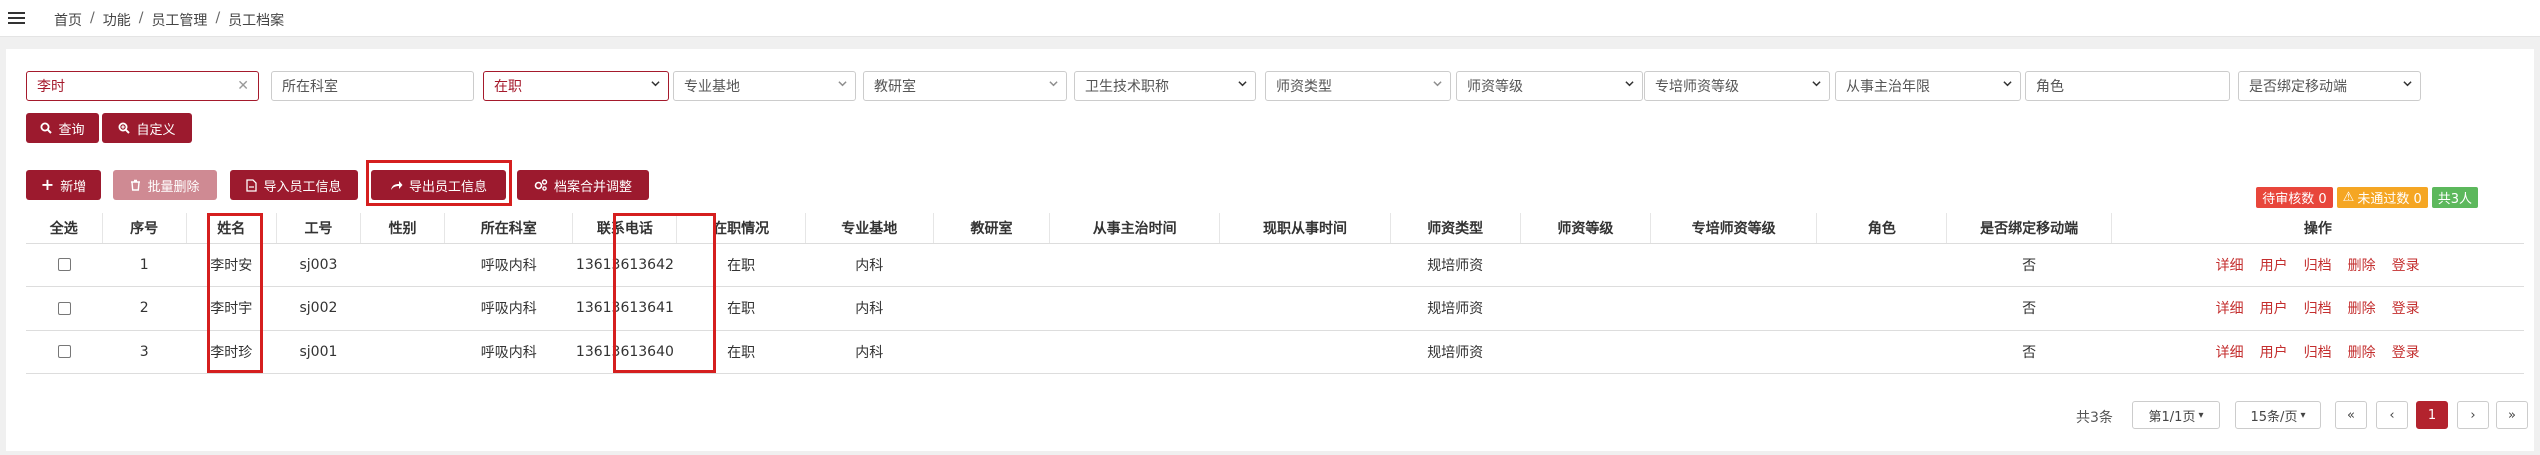  What do you see at coordinates (895, 87) in the screenshot?
I see `teaching-office-placeholder: 教研室` at bounding box center [895, 87].